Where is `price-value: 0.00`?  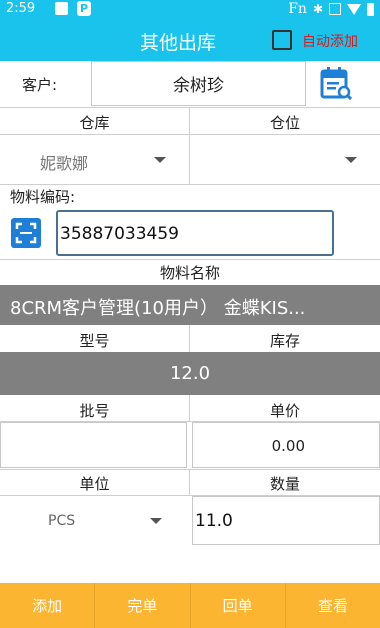 price-value: 0.00 is located at coordinates (288, 446).